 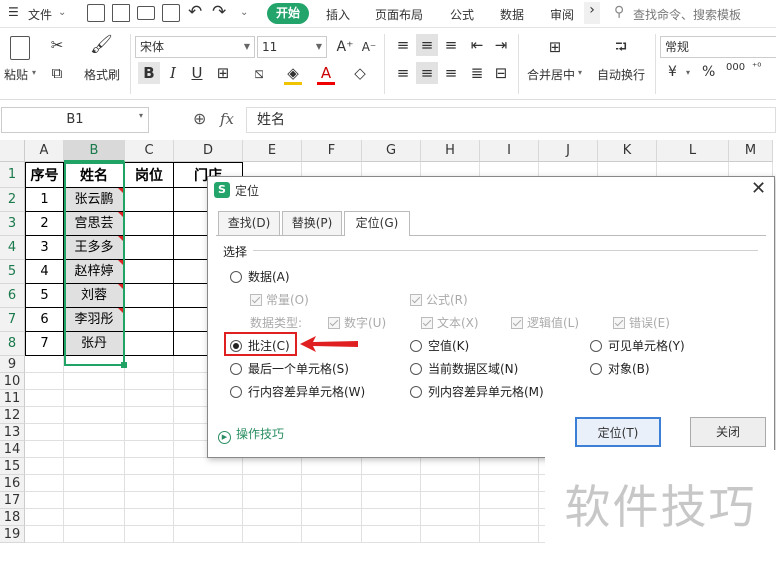 What do you see at coordinates (149, 175) in the screenshot?
I see `table-header-cell: 岗位` at bounding box center [149, 175].